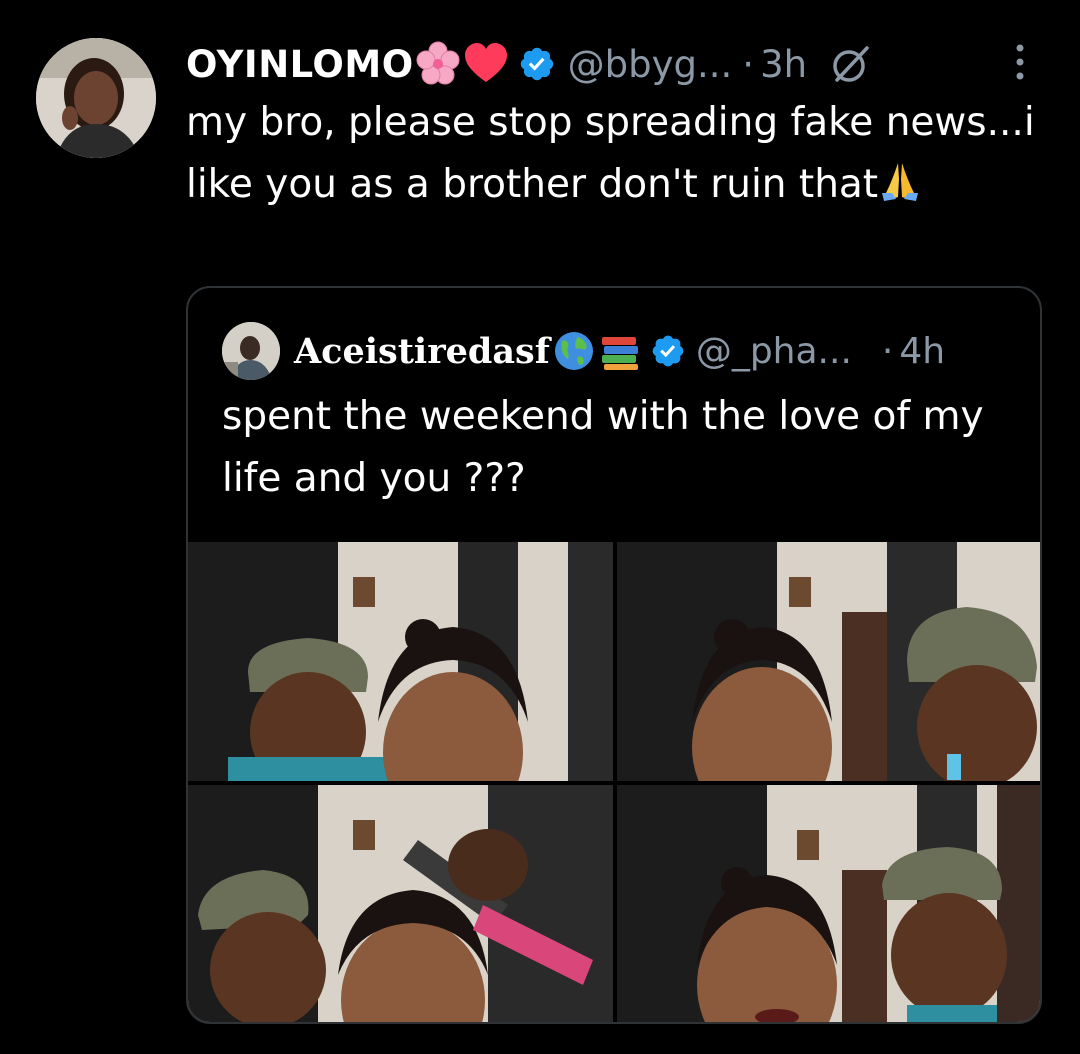 Image resolution: width=1080 pixels, height=1054 pixels. I want to click on folded-hands-emoji, so click(900, 182).